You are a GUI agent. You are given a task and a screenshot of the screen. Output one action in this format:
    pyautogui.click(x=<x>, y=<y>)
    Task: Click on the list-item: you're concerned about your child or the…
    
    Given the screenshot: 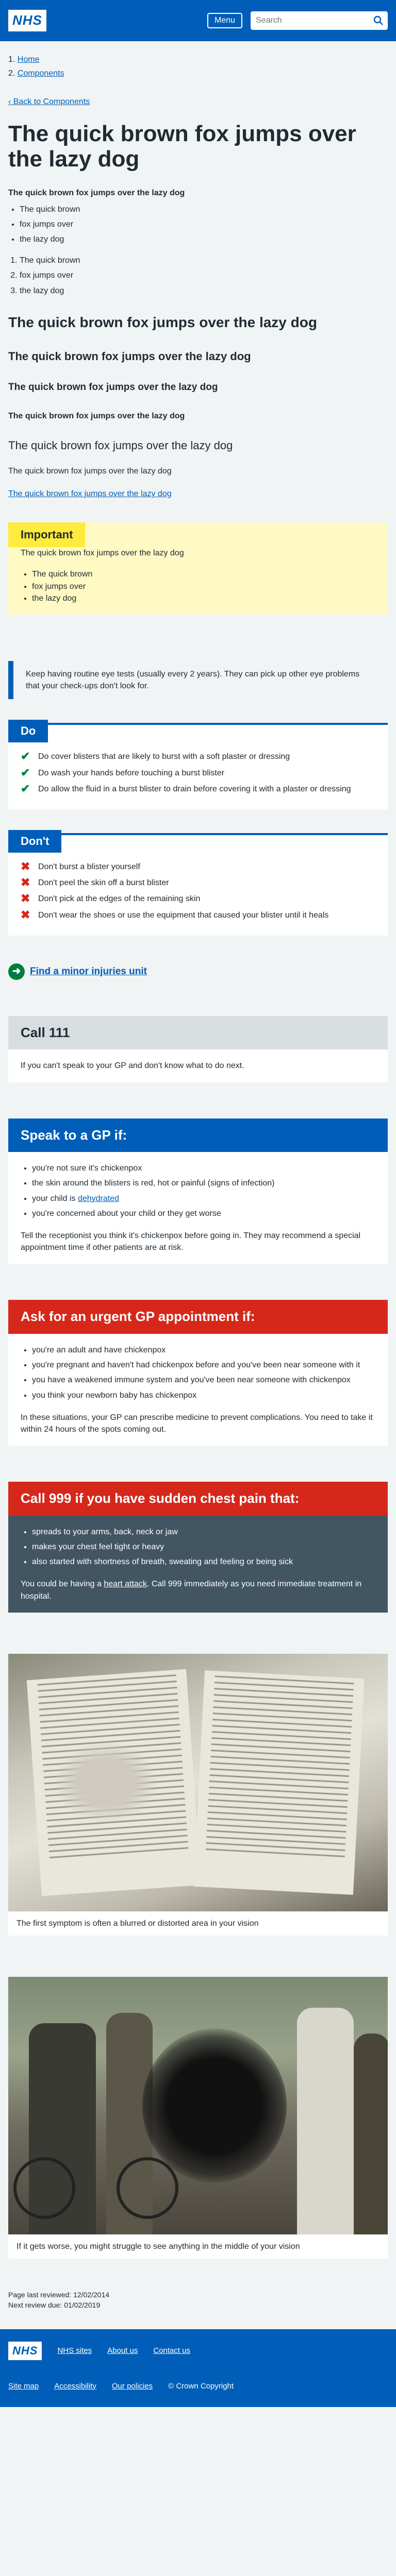 What is the action you would take?
    pyautogui.click(x=203, y=1214)
    